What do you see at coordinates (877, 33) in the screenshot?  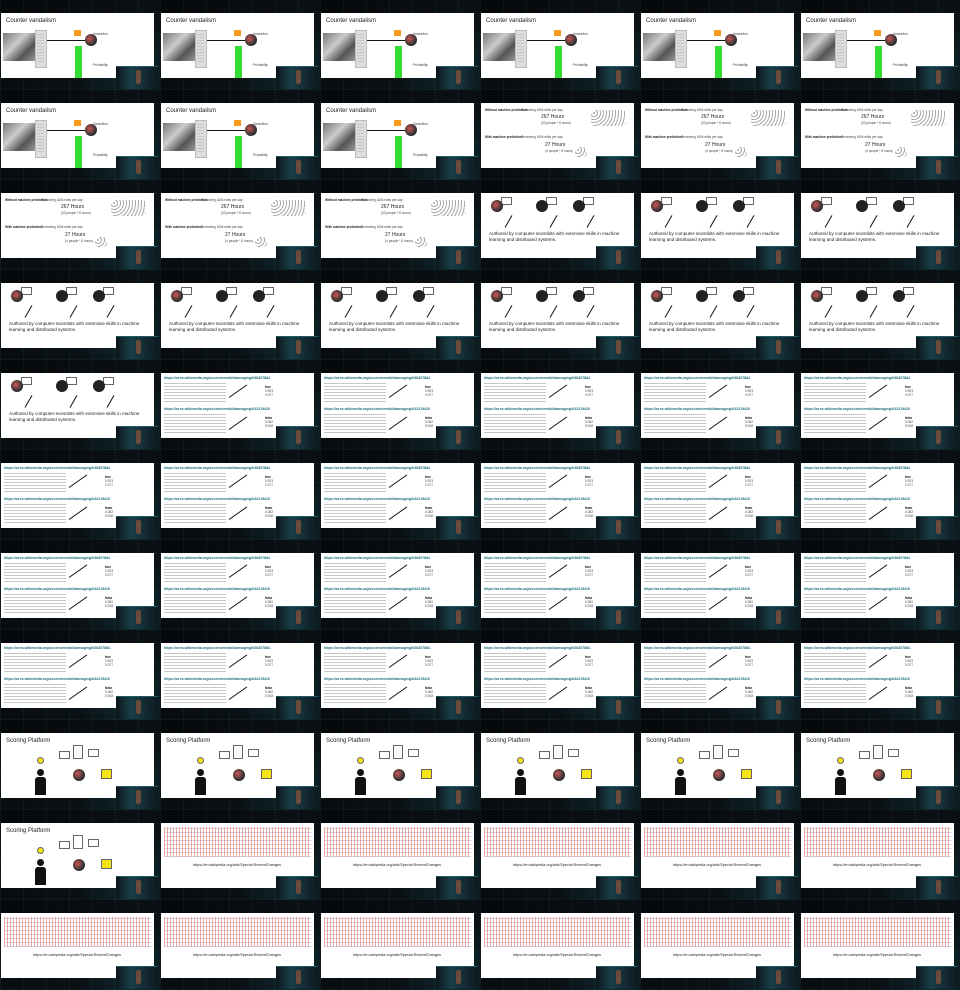 I see `vandalism-box` at bounding box center [877, 33].